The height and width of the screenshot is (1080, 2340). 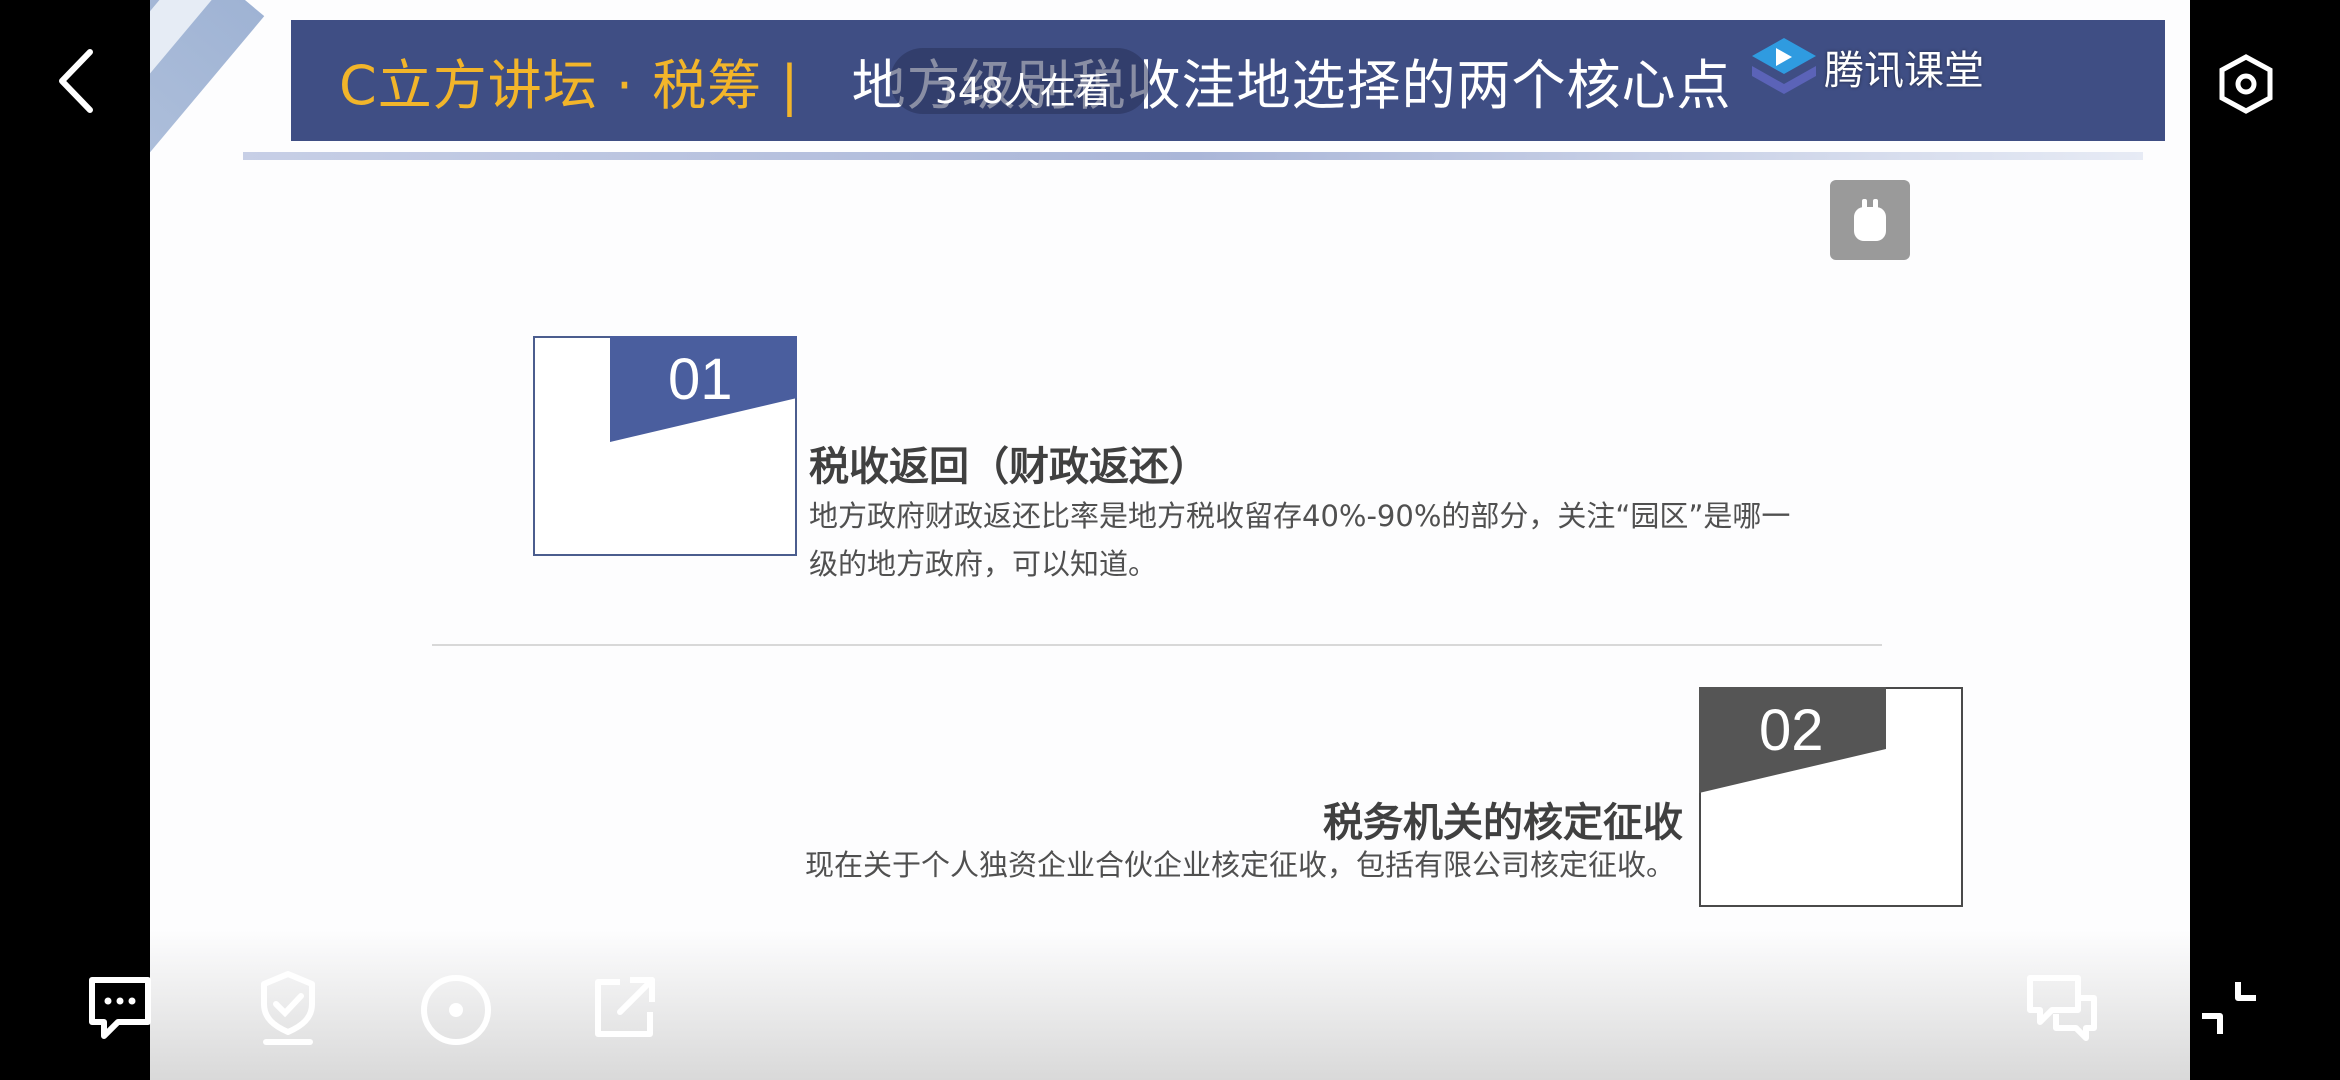 What do you see at coordinates (1239, 865) in the screenshot?
I see `item-2-text: 现在关于个人独资企业合伙企业核定征收，包括有限公司核定征收。` at bounding box center [1239, 865].